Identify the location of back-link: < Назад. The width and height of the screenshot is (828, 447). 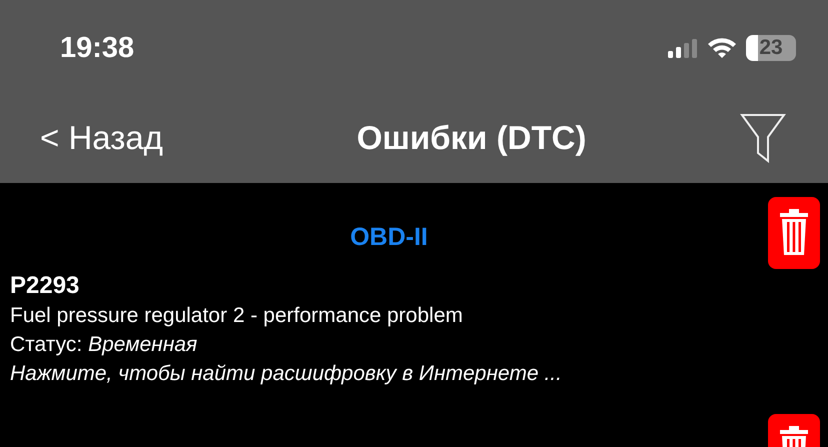
(101, 138).